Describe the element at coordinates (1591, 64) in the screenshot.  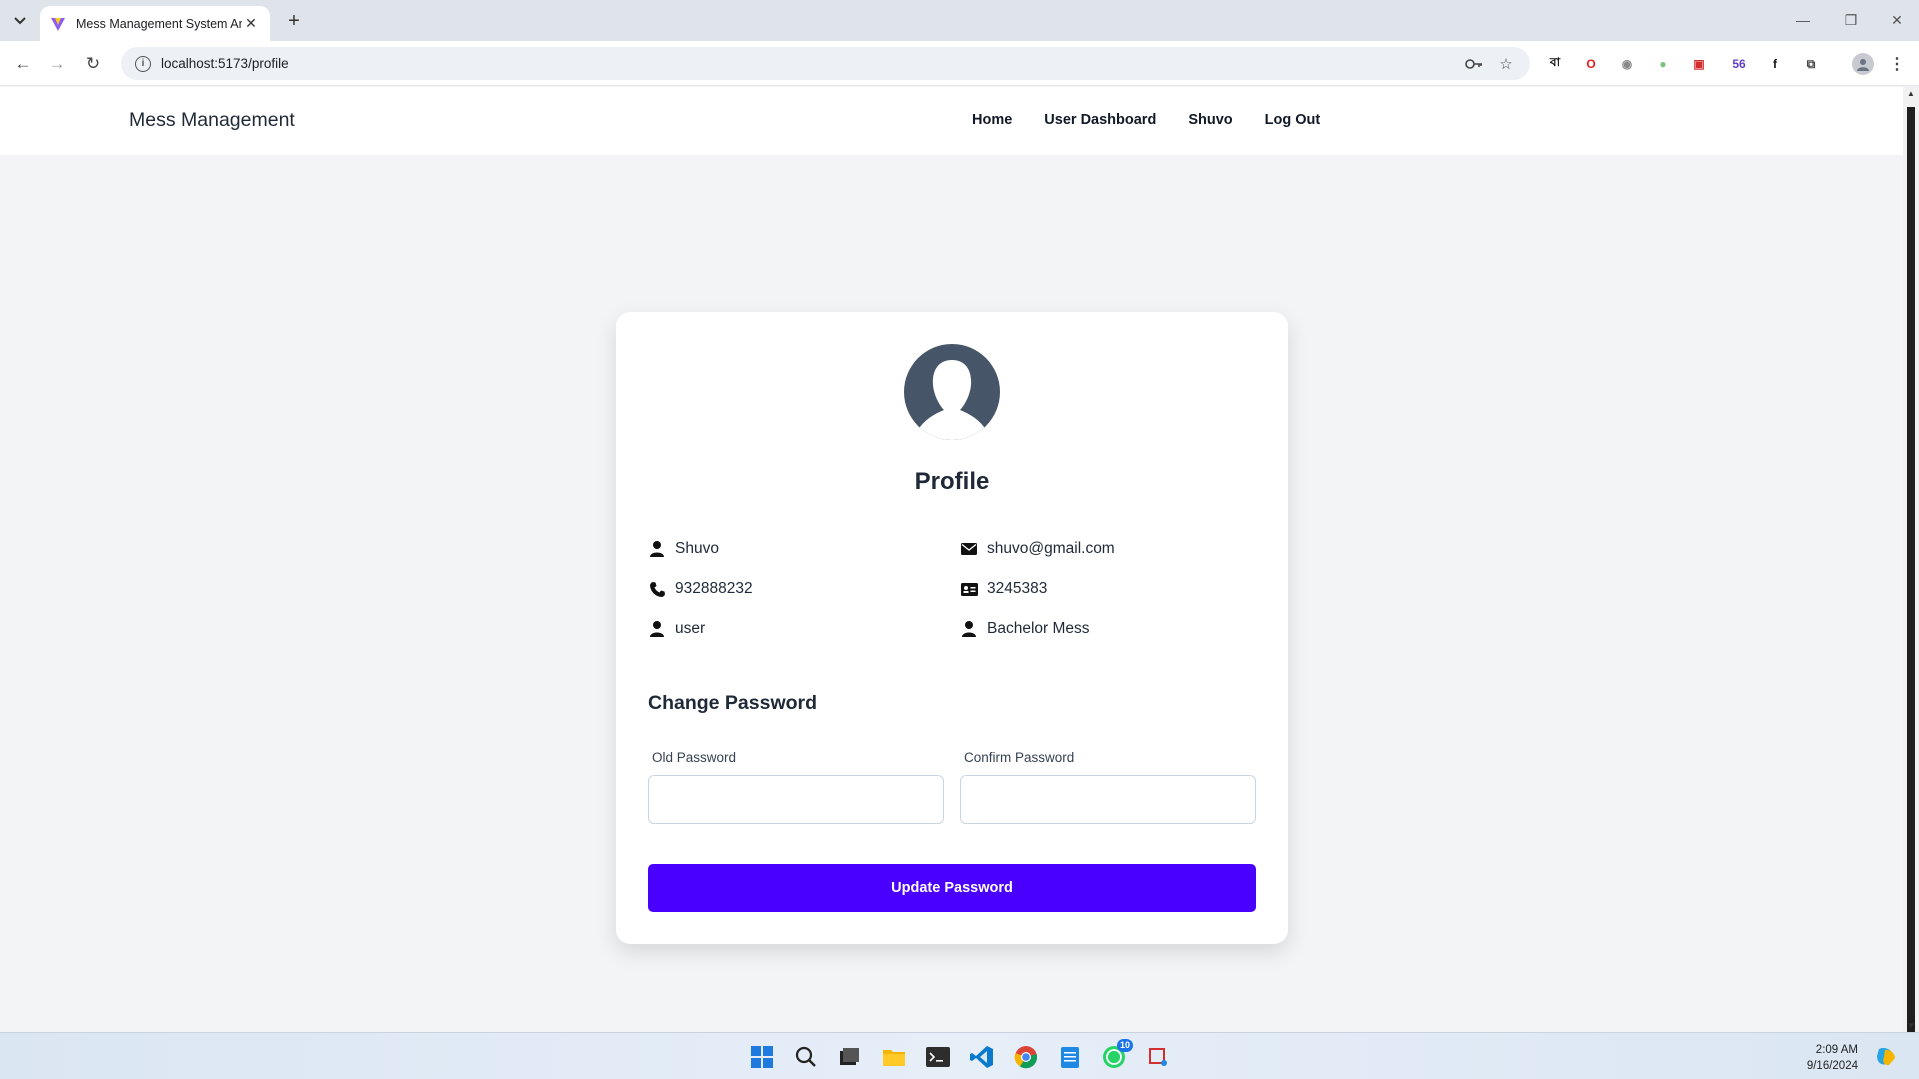
I see `opera-extension-icon: O` at that location.